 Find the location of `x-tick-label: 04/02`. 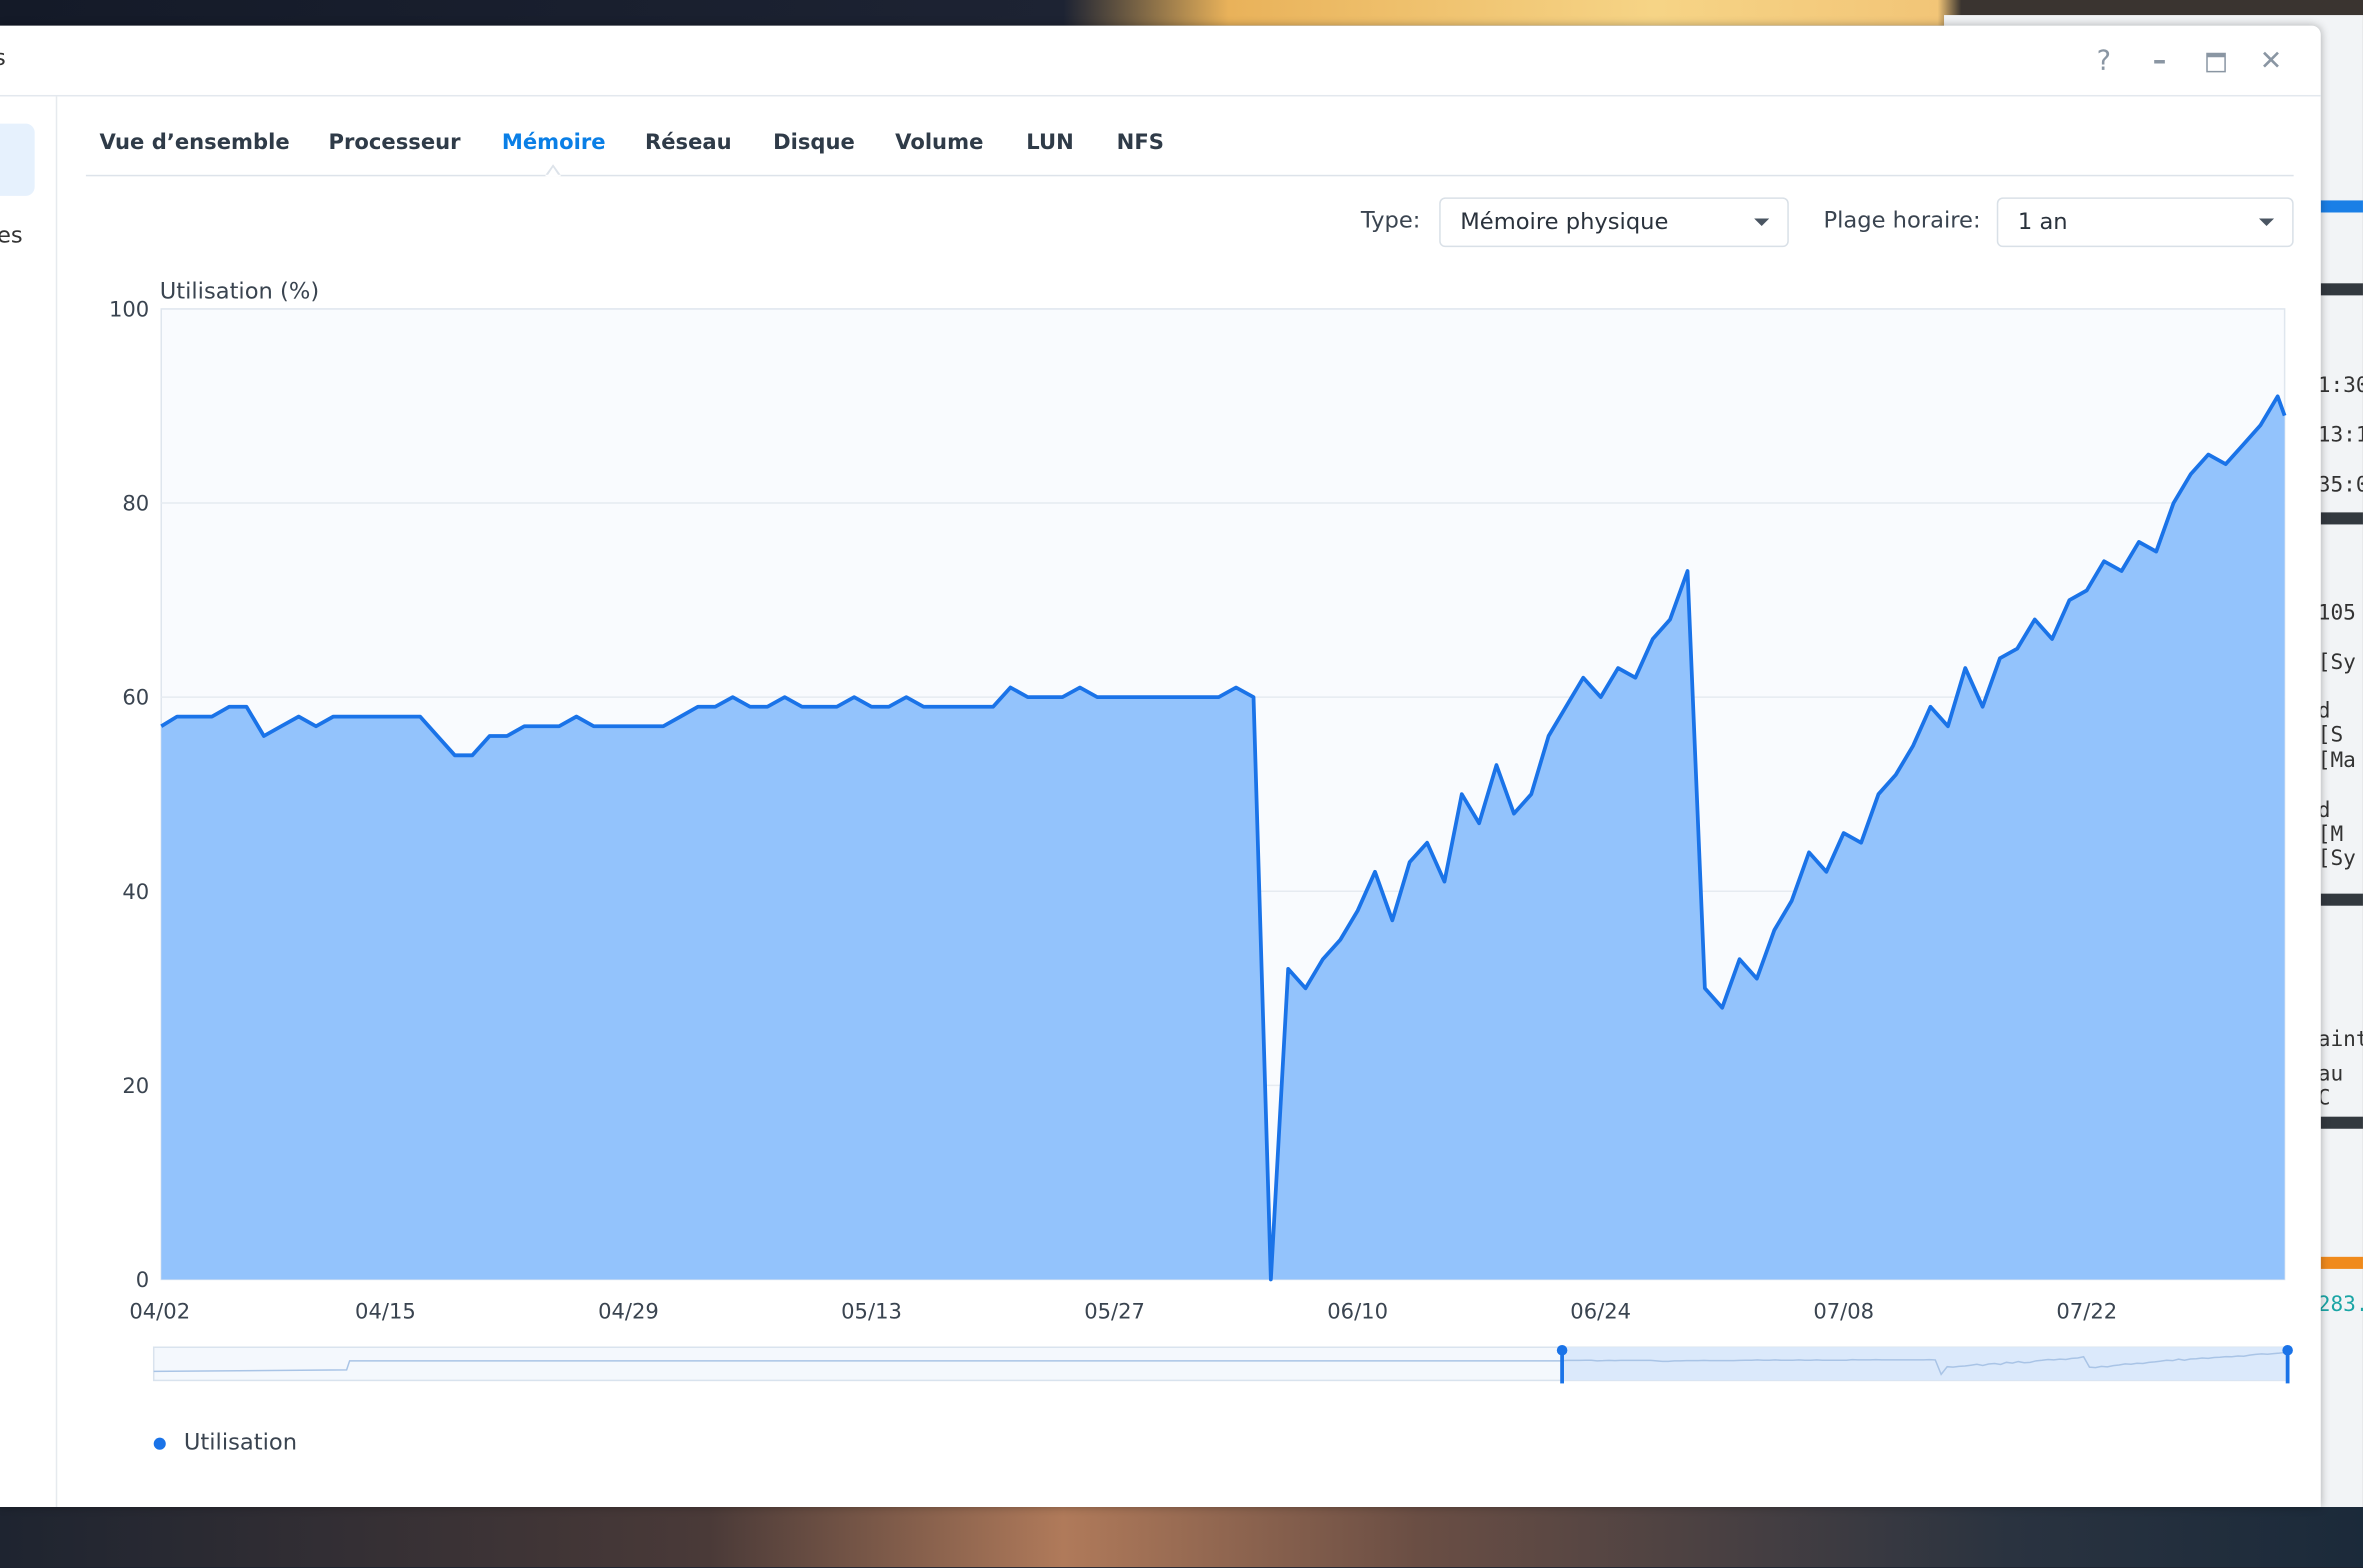

x-tick-label: 04/02 is located at coordinates (159, 1311).